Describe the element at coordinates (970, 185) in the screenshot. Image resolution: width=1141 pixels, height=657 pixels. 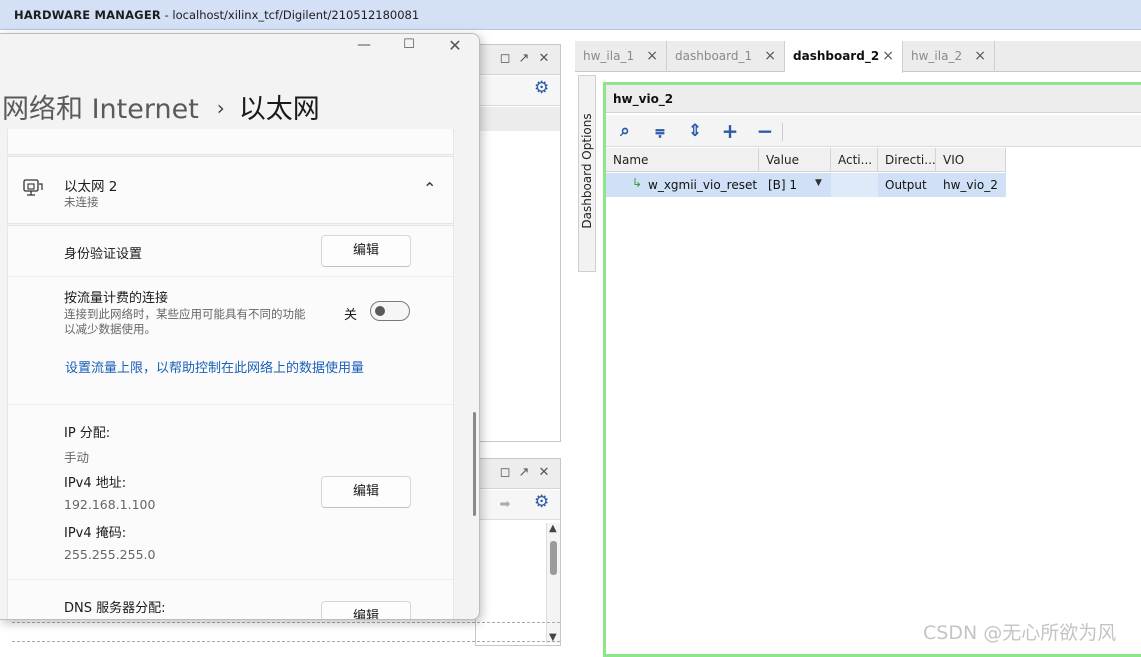
I see `probe-vio: hw_vio_2` at that location.